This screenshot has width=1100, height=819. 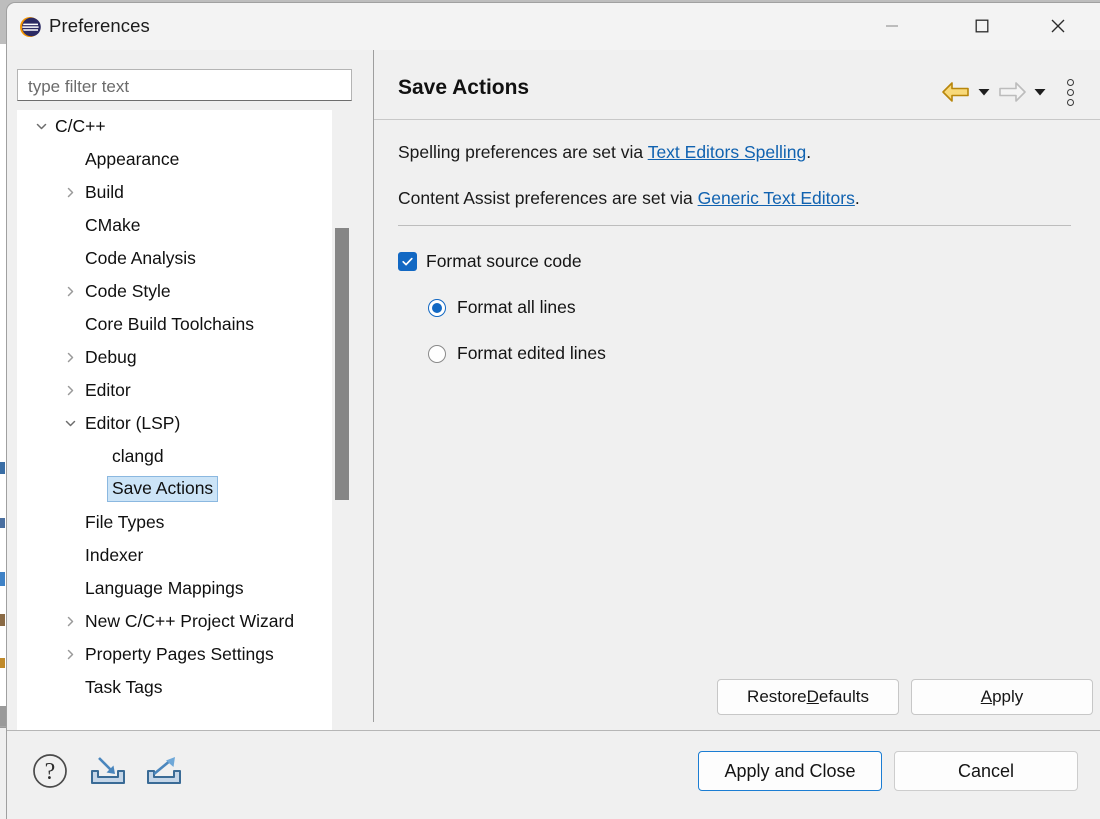 What do you see at coordinates (132, 159) in the screenshot?
I see `sidebar-item-label: Appearance` at bounding box center [132, 159].